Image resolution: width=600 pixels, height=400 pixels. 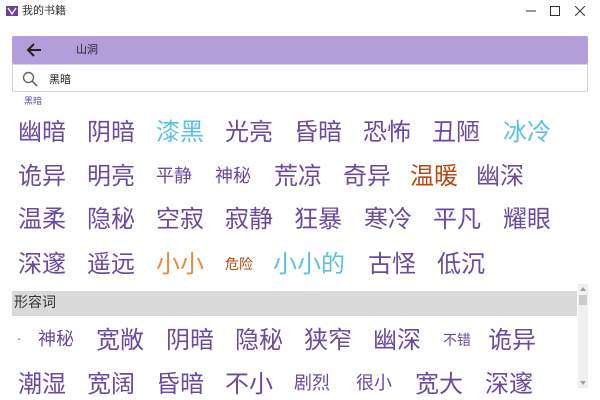 What do you see at coordinates (298, 176) in the screenshot?
I see `word-item: 荒凉` at bounding box center [298, 176].